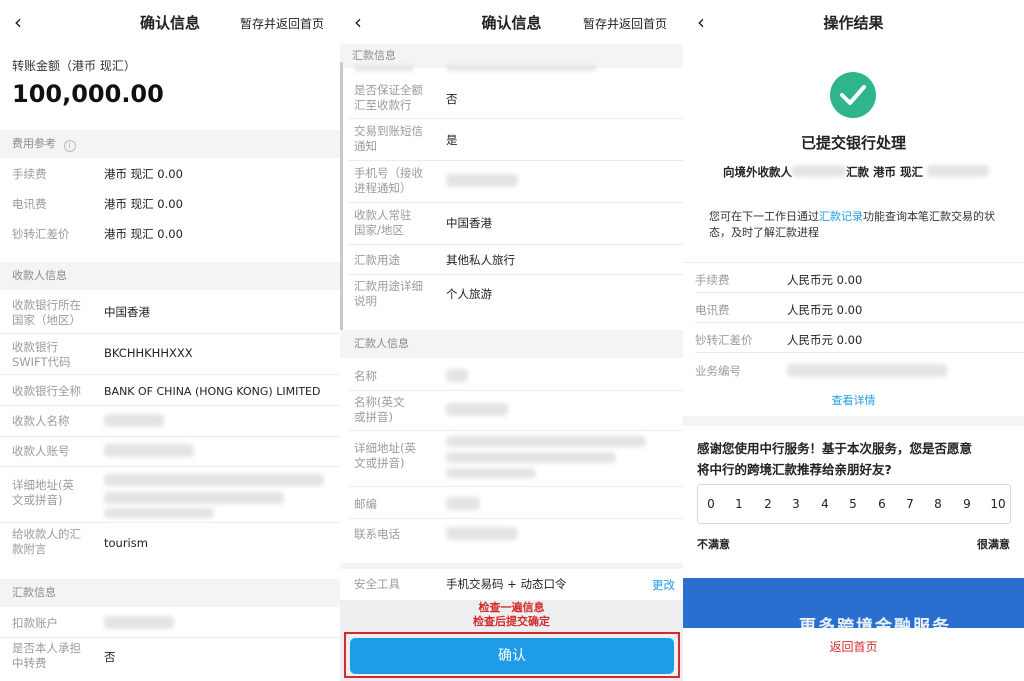 This screenshot has width=1024, height=681. What do you see at coordinates (469, 223) in the screenshot?
I see `residence-value: 中国香港` at bounding box center [469, 223].